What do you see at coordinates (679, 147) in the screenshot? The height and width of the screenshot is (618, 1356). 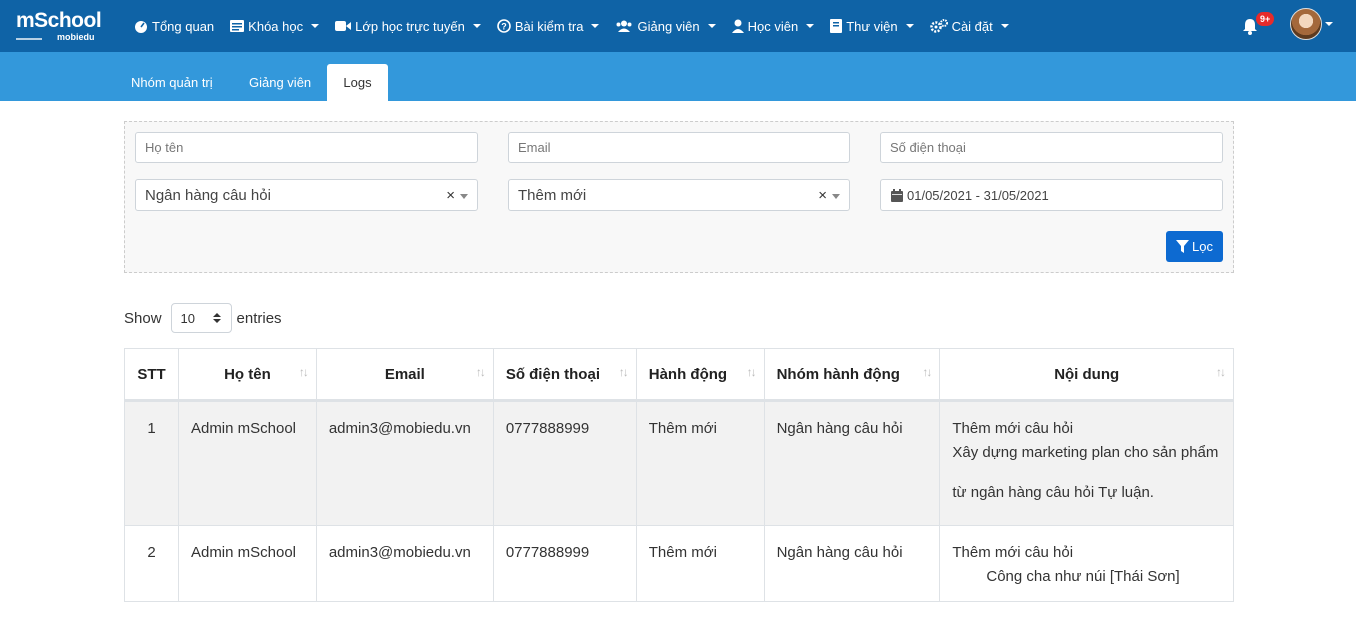 I see `email-input: Email` at bounding box center [679, 147].